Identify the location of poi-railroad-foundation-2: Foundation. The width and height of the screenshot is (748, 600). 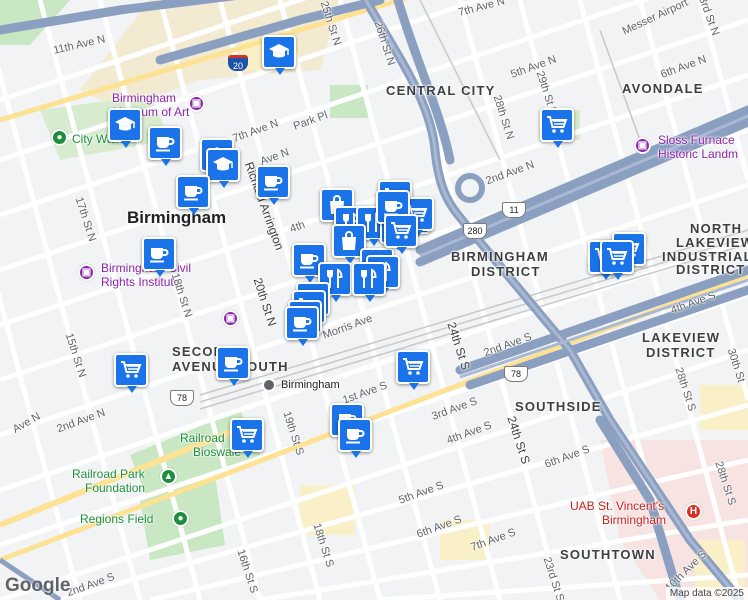
(115, 488).